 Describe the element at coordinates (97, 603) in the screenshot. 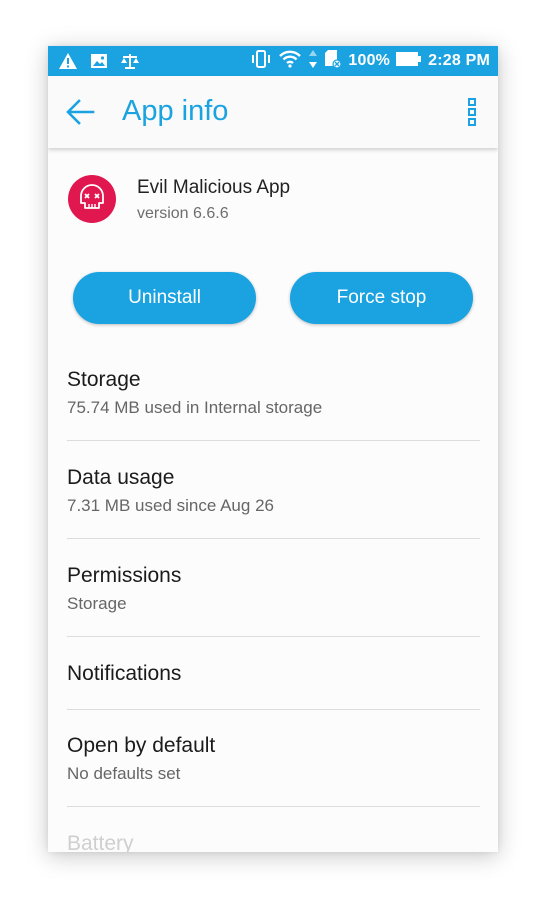

I see `permissions-subtitle: Storage` at that location.